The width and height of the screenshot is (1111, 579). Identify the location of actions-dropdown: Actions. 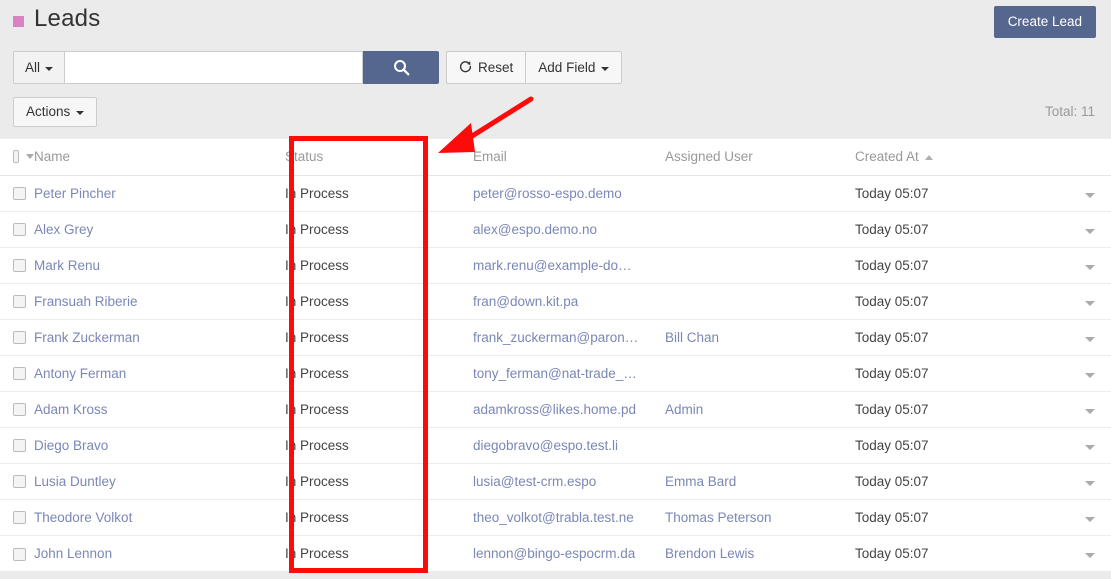
(55, 112).